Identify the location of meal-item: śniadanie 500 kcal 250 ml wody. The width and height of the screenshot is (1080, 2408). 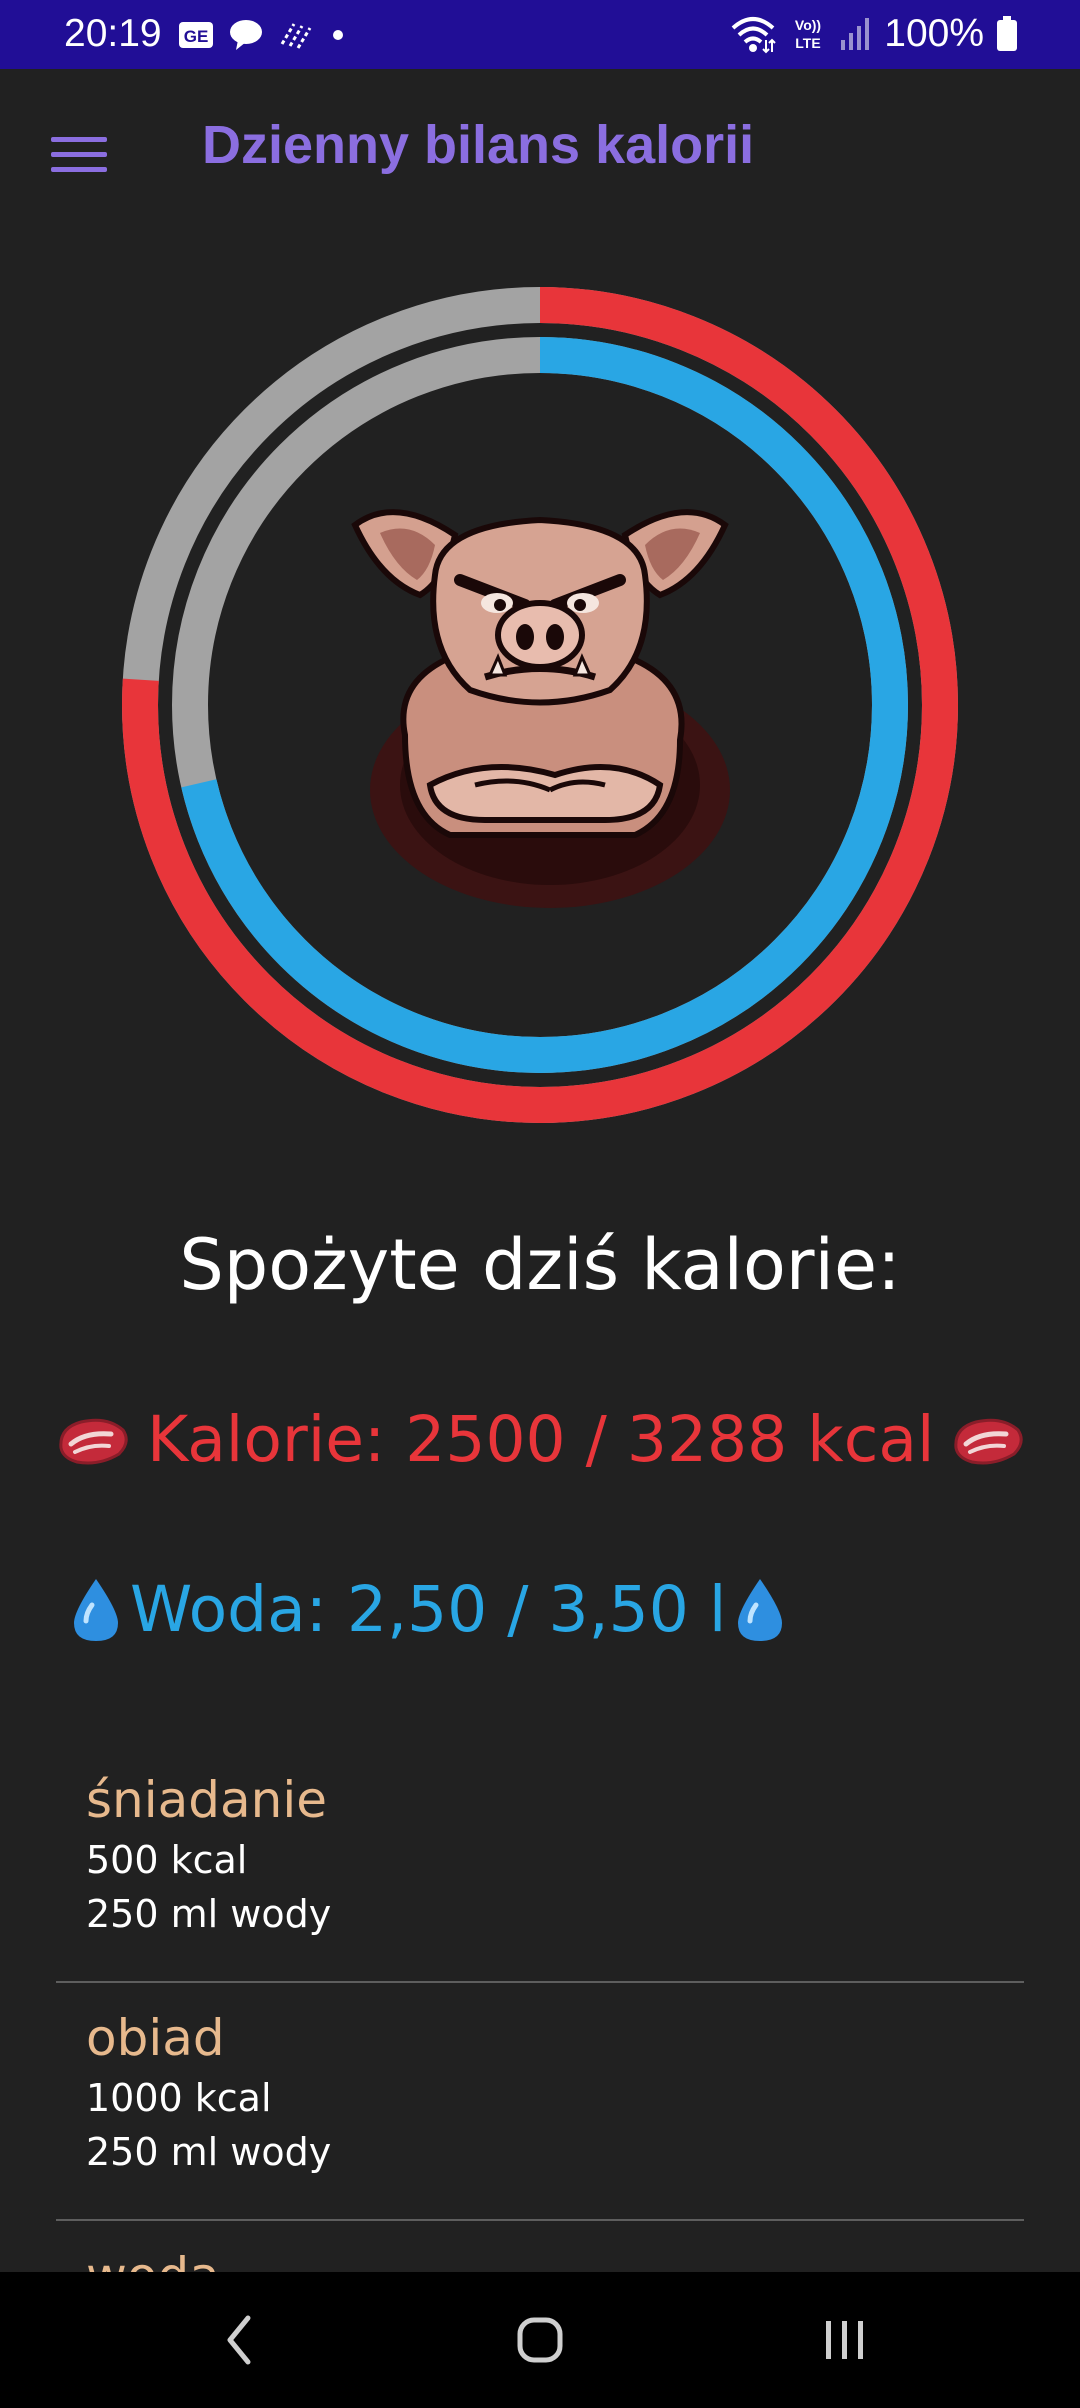
(540, 1864).